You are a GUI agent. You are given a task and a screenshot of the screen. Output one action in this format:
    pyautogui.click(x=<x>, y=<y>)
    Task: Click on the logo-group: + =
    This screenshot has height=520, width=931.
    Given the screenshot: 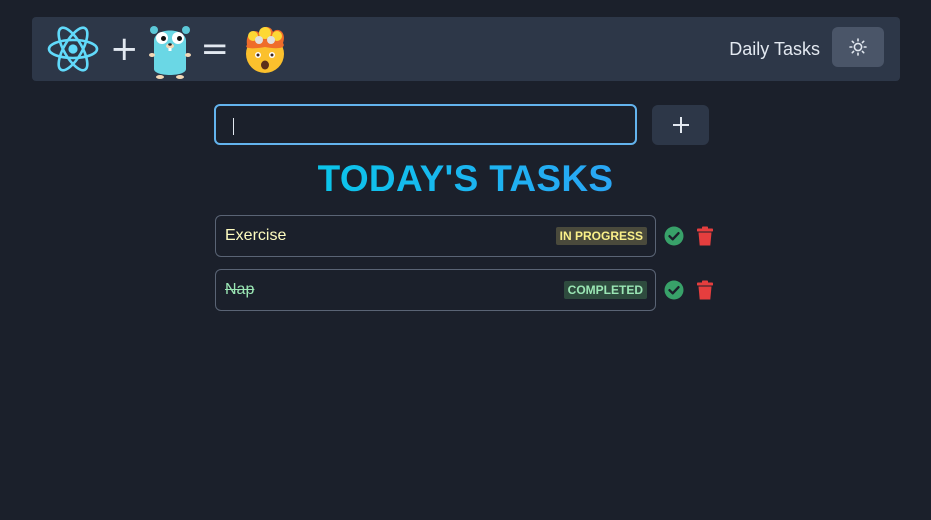 What is the action you would take?
    pyautogui.click(x=169, y=49)
    